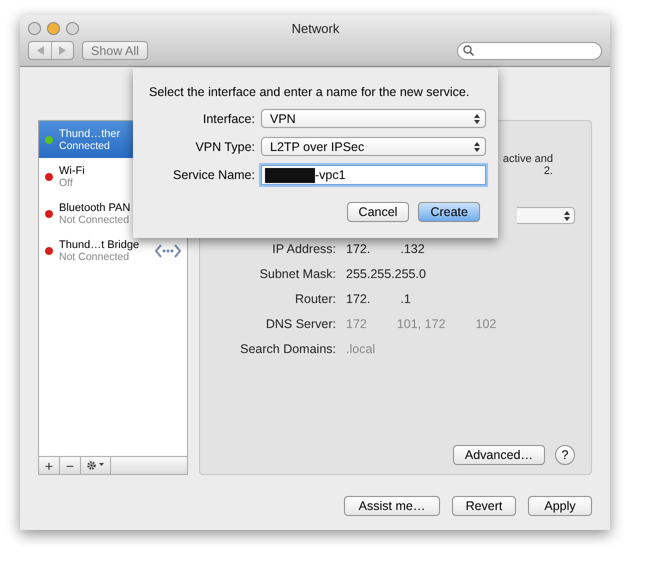  I want to click on remove-button: −, so click(70, 465).